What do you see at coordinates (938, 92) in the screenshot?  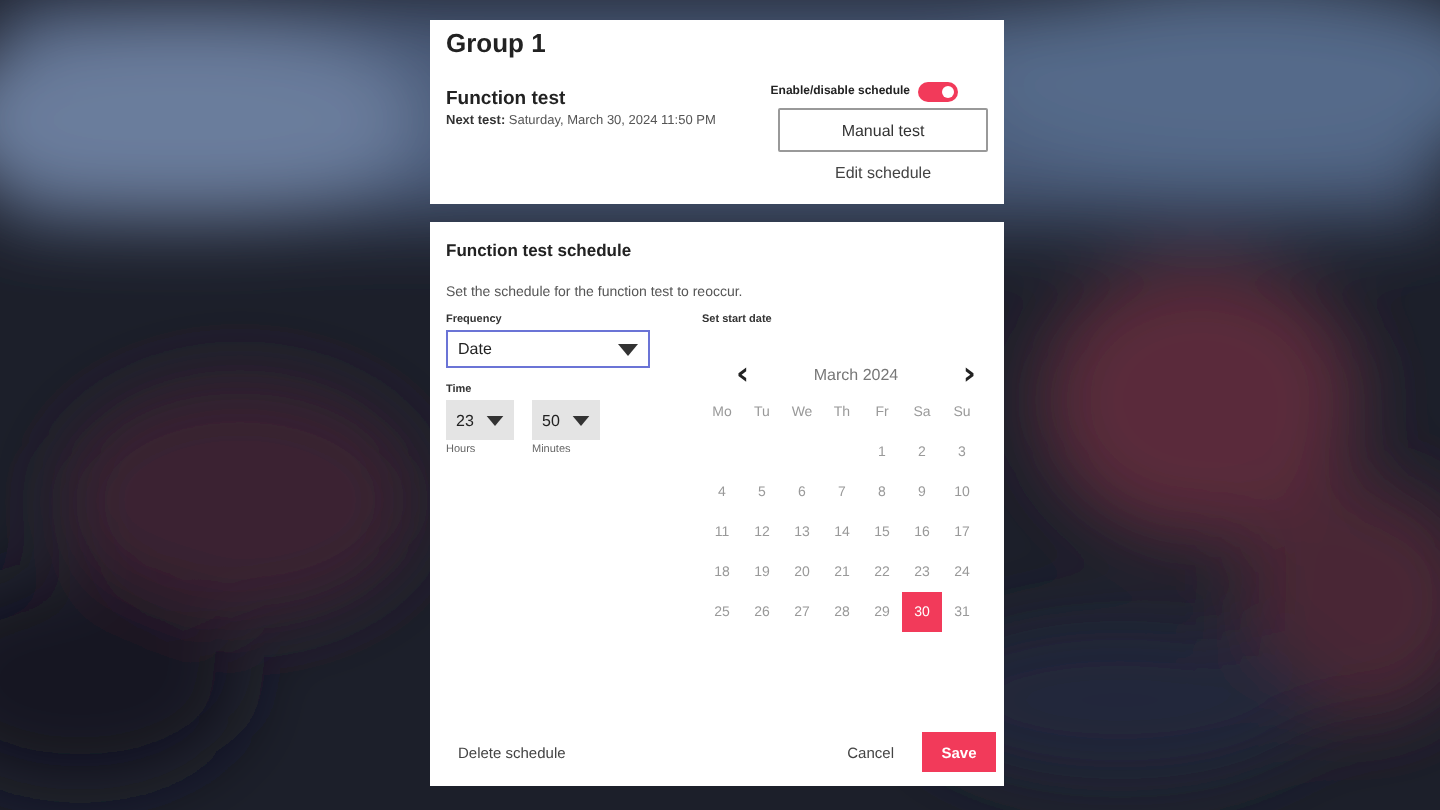 I see `schedule-toggle` at bounding box center [938, 92].